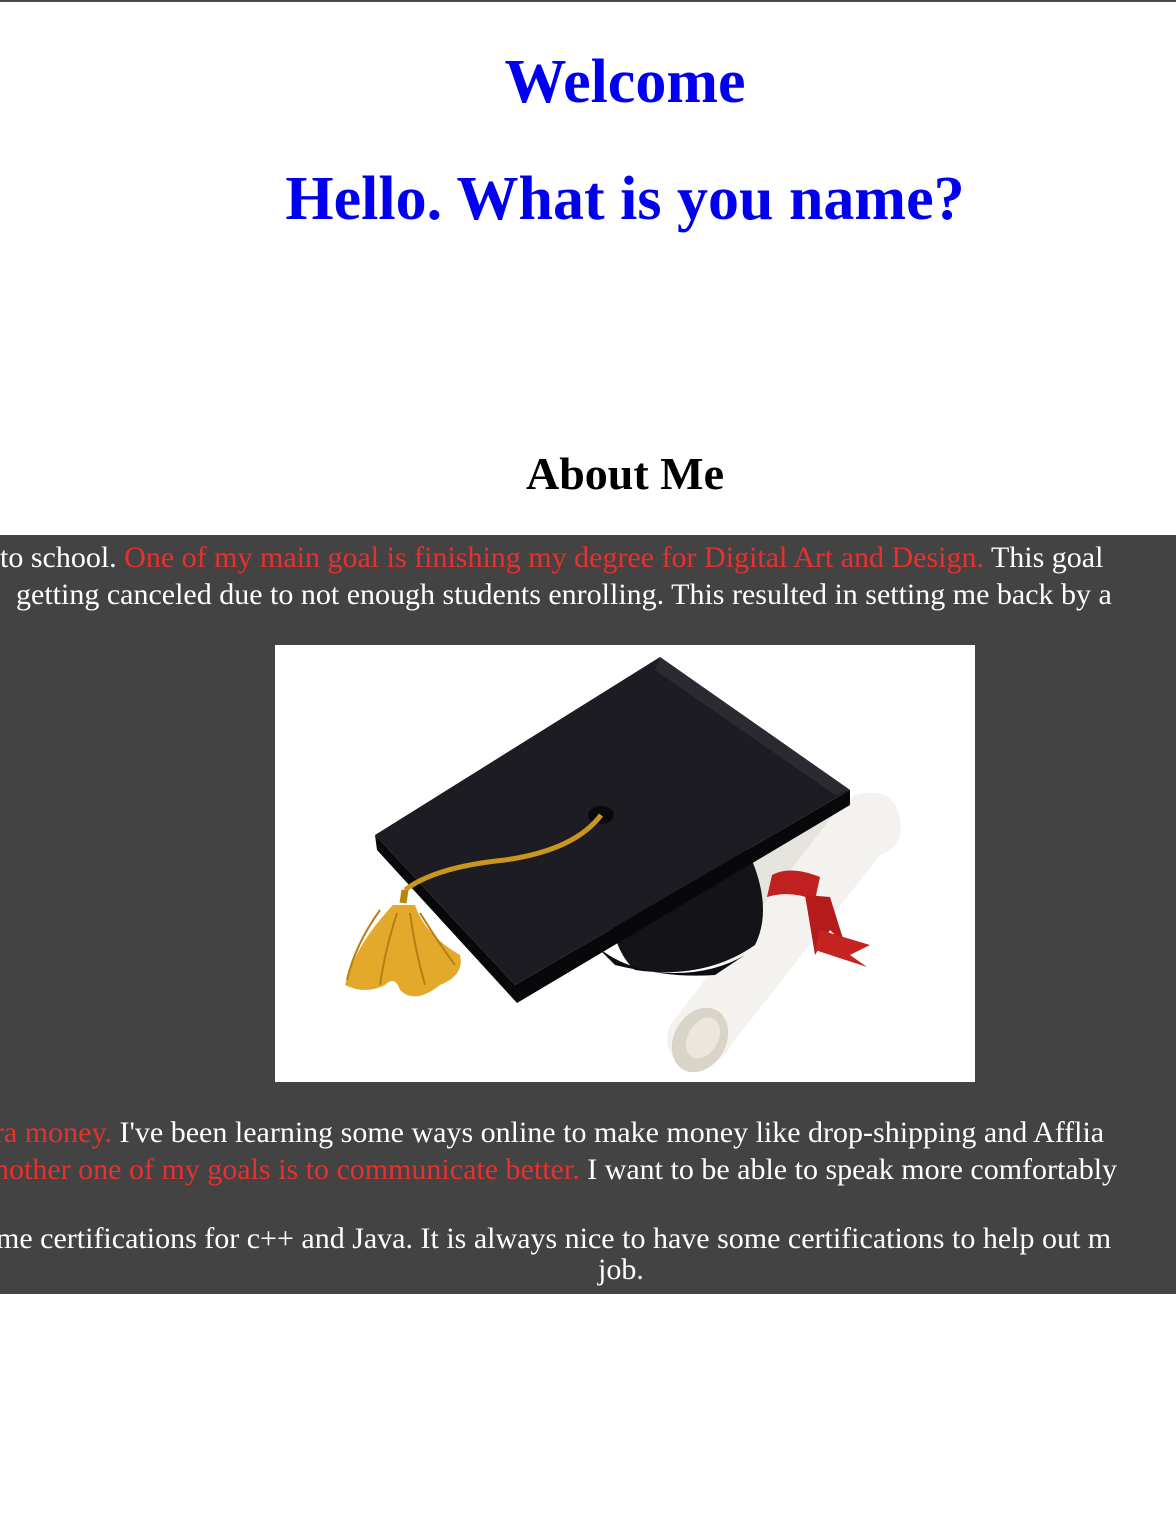  Describe the element at coordinates (621, 1269) in the screenshot. I see `about-line-6: job.` at that location.